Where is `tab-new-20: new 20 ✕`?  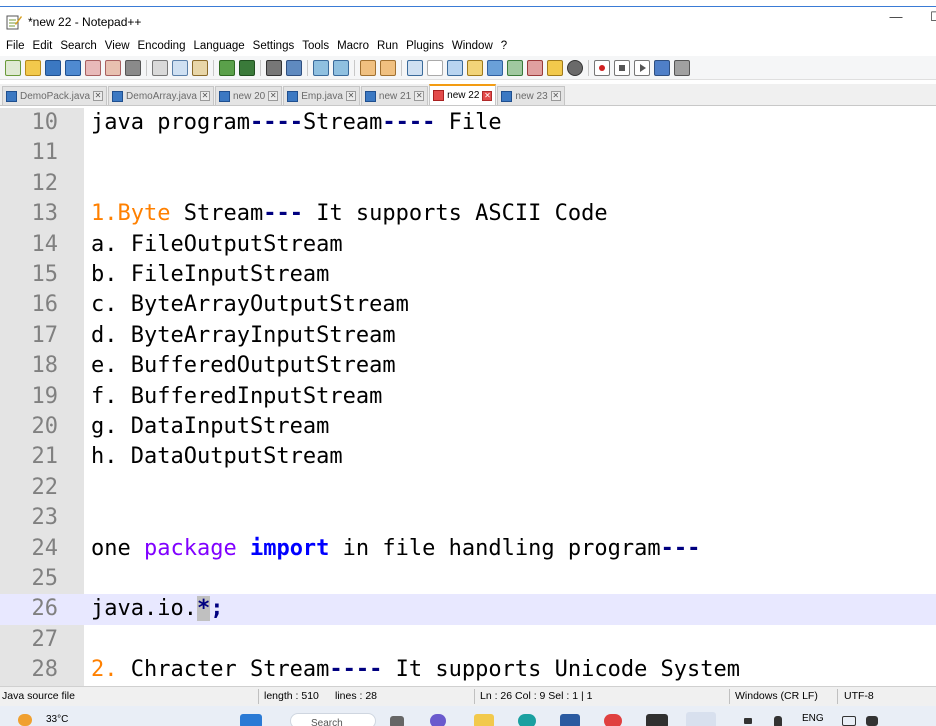
tab-new-20: new 20 ✕ is located at coordinates (248, 95).